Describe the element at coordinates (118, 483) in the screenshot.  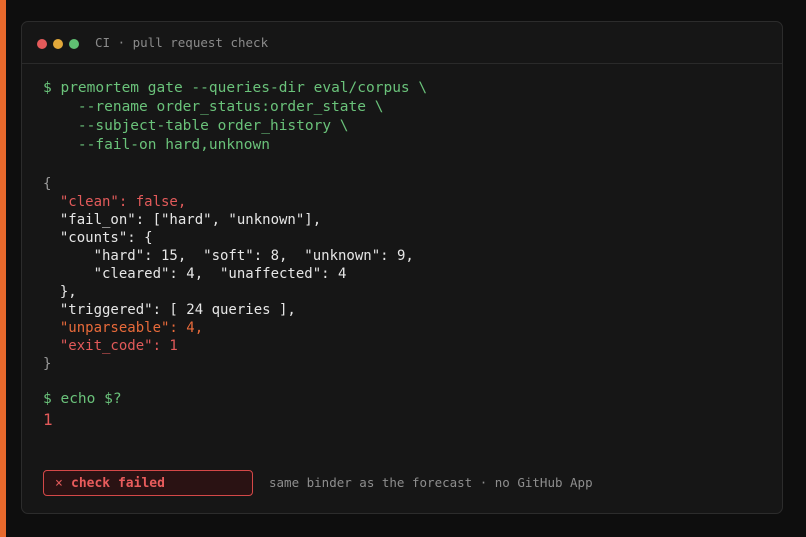
I see `status-label: check failed` at that location.